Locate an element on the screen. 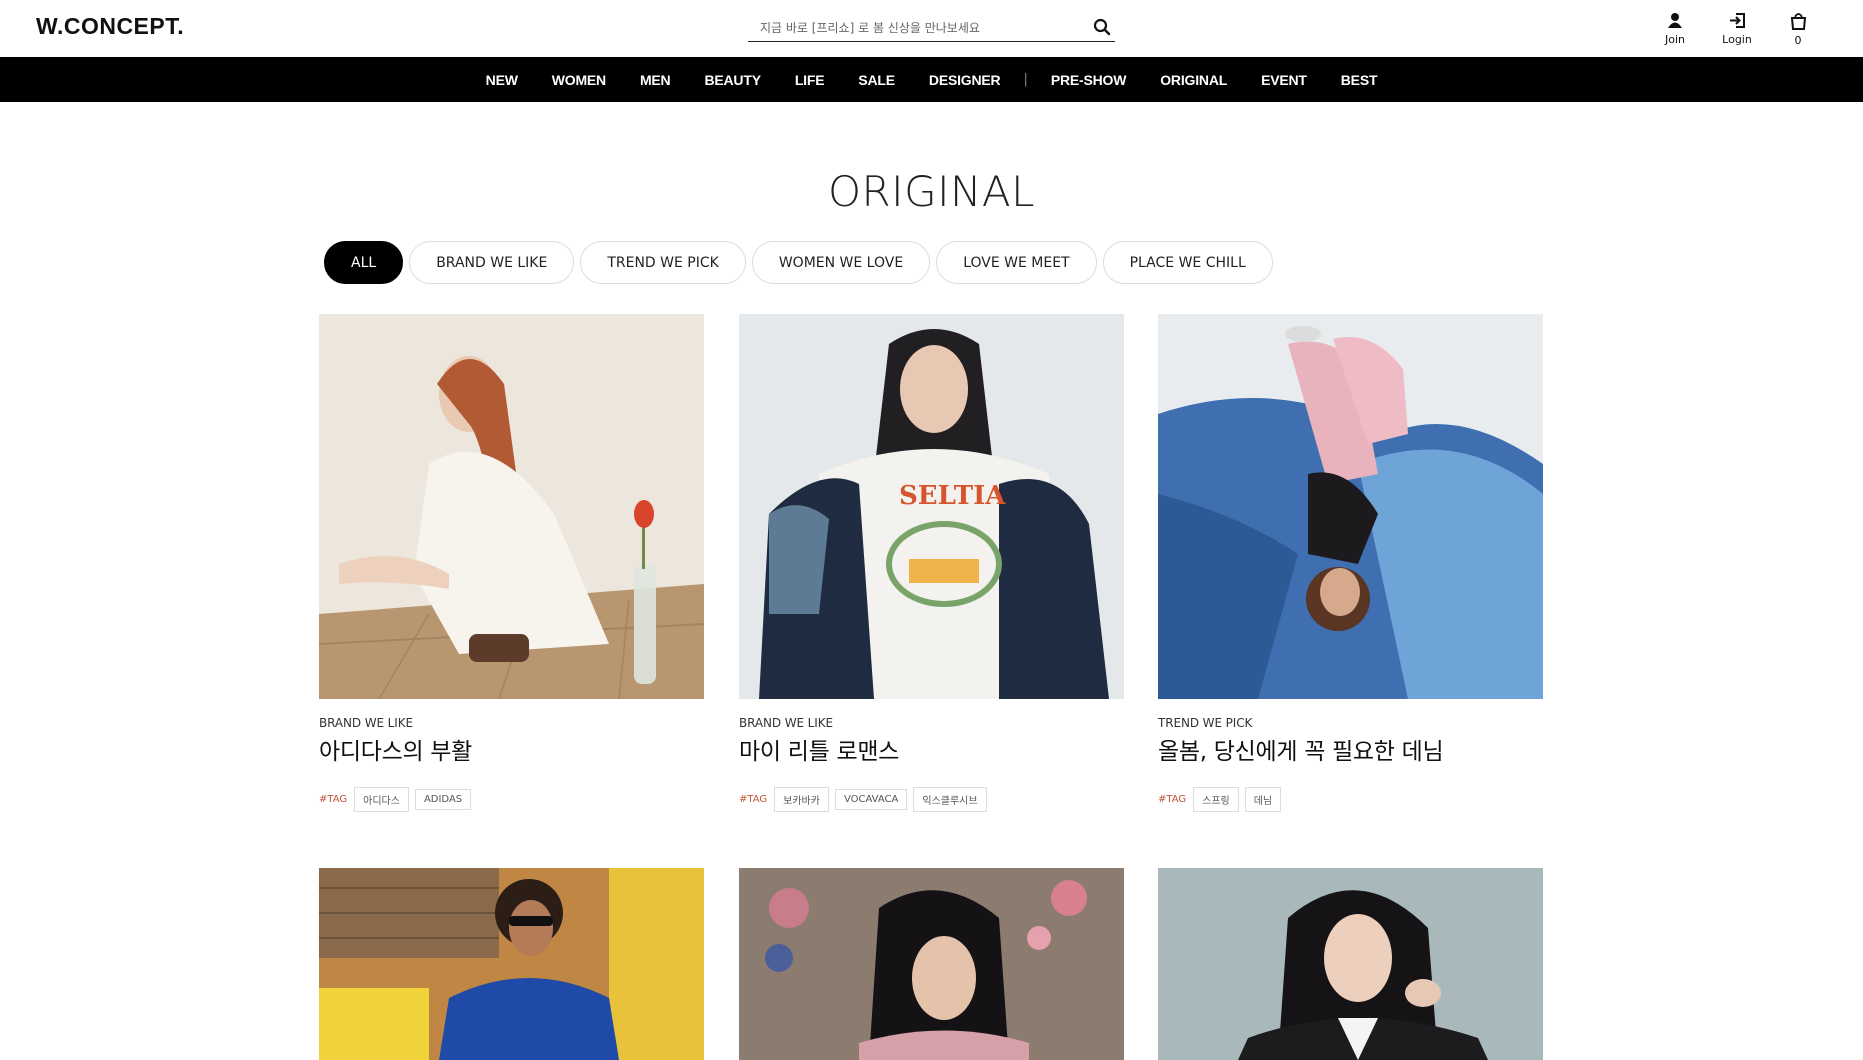 Image resolution: width=1863 pixels, height=1060 pixels. site-logo: W.CONCEPT. is located at coordinates (110, 26).